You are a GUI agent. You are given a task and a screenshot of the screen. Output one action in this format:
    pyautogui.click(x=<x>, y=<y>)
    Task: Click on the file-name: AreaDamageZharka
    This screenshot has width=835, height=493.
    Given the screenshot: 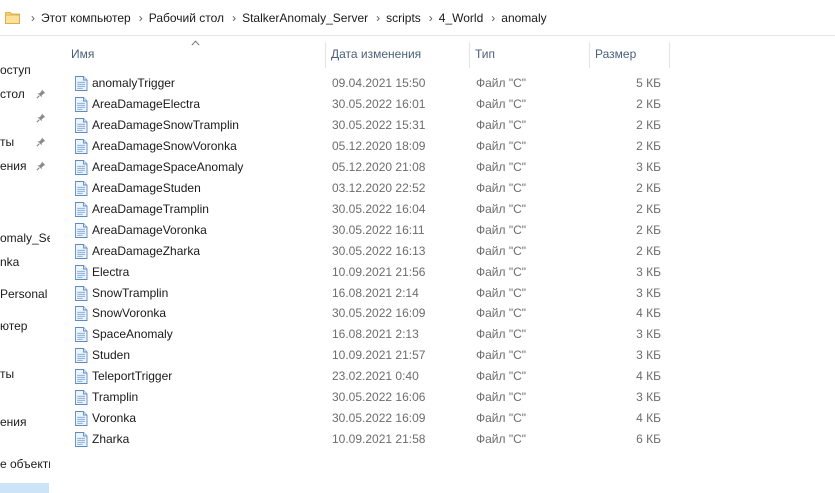 What is the action you would take?
    pyautogui.click(x=146, y=250)
    